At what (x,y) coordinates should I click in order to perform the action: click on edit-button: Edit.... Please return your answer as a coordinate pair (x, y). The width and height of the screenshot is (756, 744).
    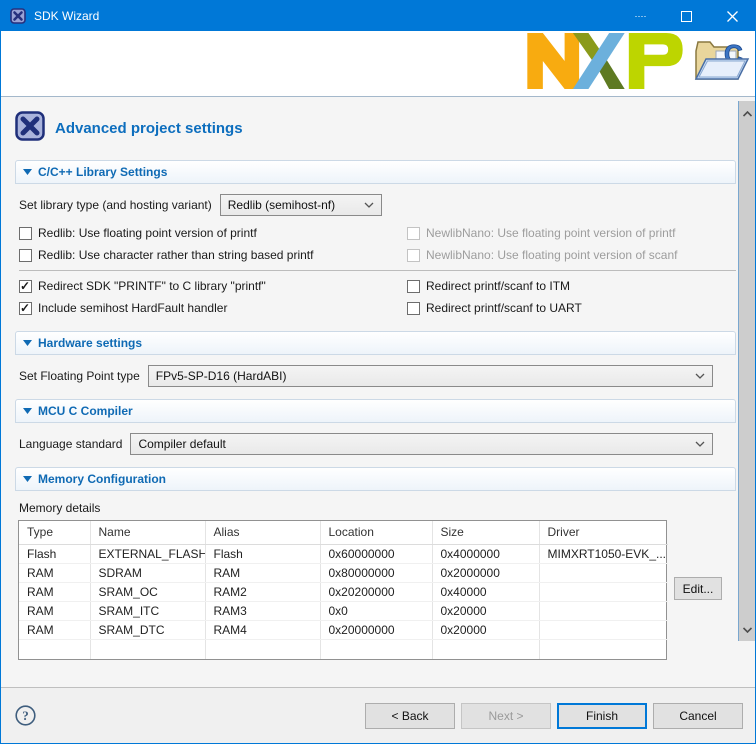
    Looking at the image, I should click on (698, 588).